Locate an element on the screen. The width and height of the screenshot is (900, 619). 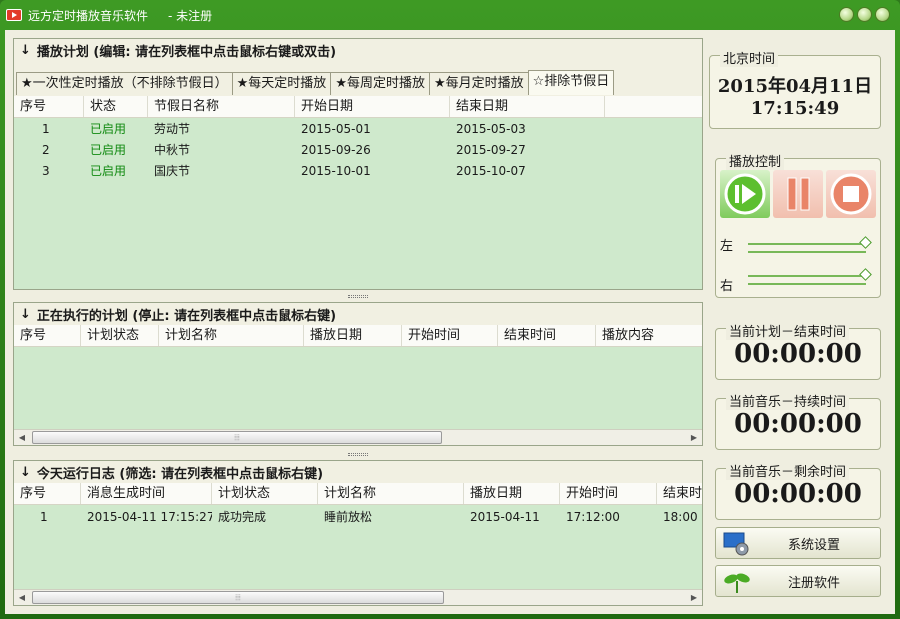
left-volume-track is located at coordinates (807, 252).